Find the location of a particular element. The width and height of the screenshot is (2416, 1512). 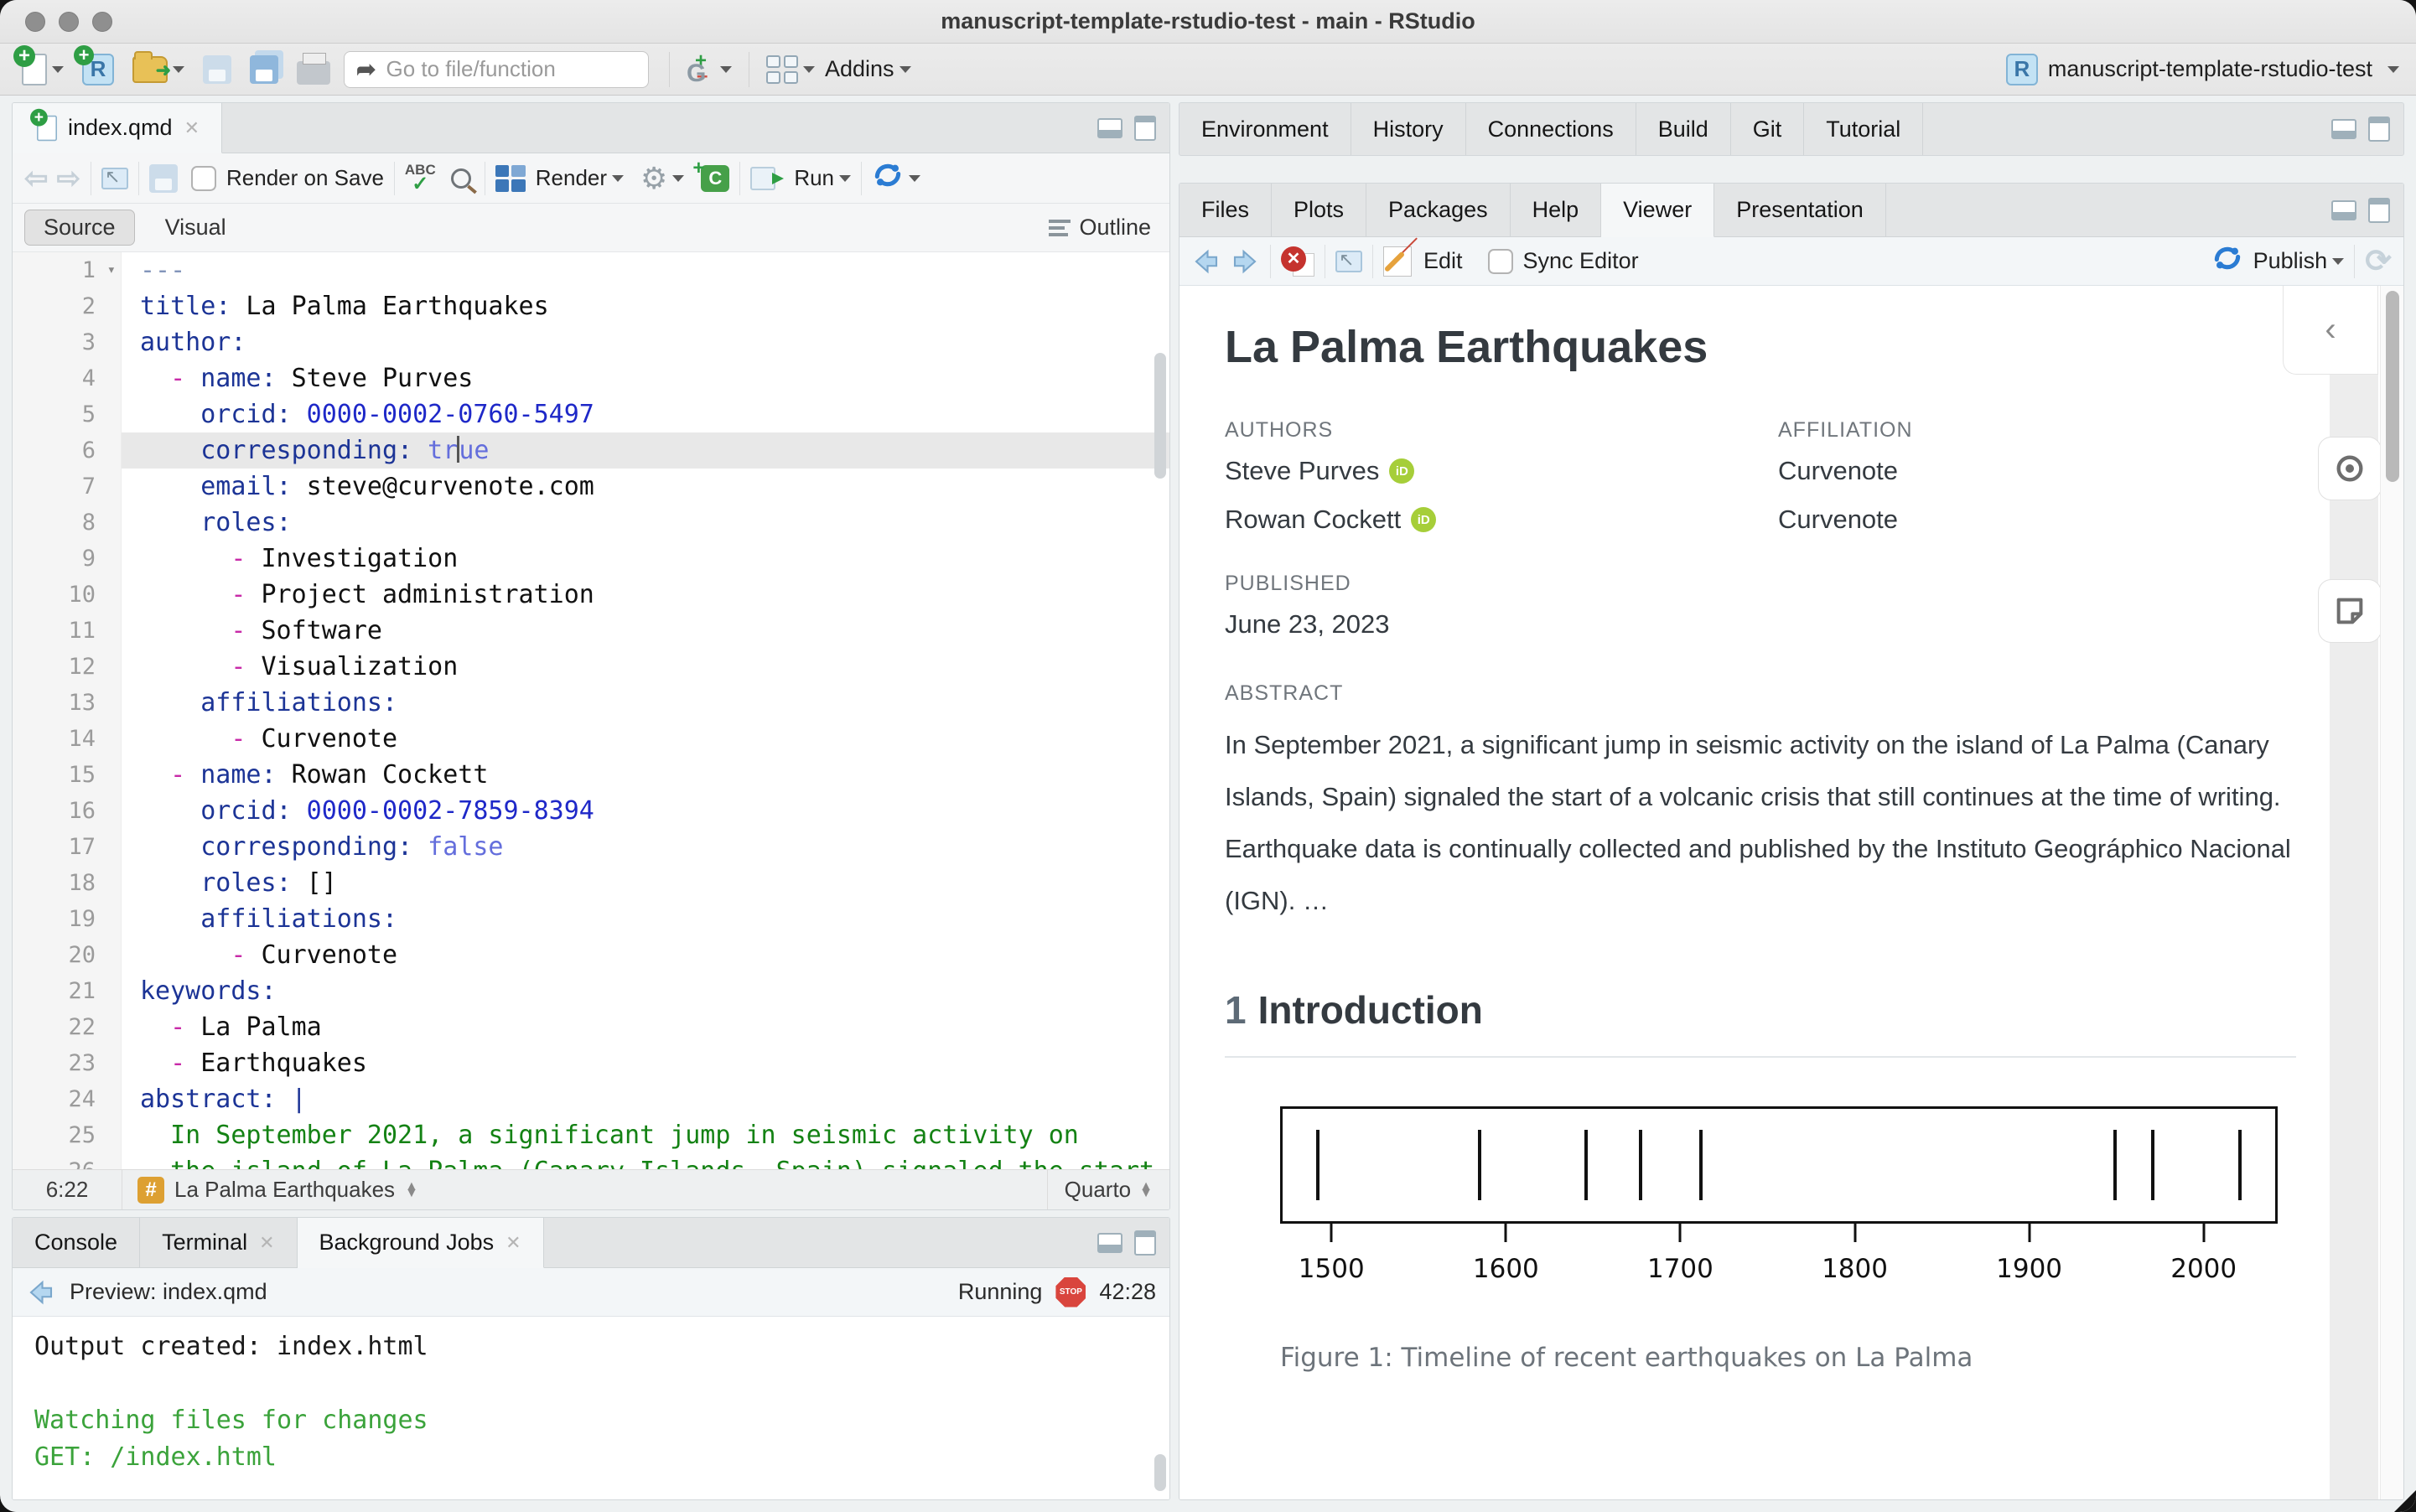

search-icon is located at coordinates (461, 178).